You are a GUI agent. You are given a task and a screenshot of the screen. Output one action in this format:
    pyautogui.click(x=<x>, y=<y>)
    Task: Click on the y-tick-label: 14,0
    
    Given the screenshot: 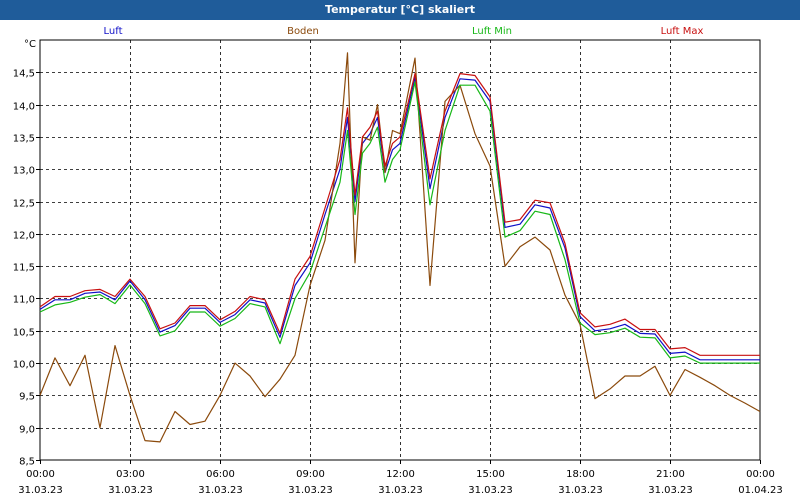 What is the action you would take?
    pyautogui.click(x=24, y=107)
    